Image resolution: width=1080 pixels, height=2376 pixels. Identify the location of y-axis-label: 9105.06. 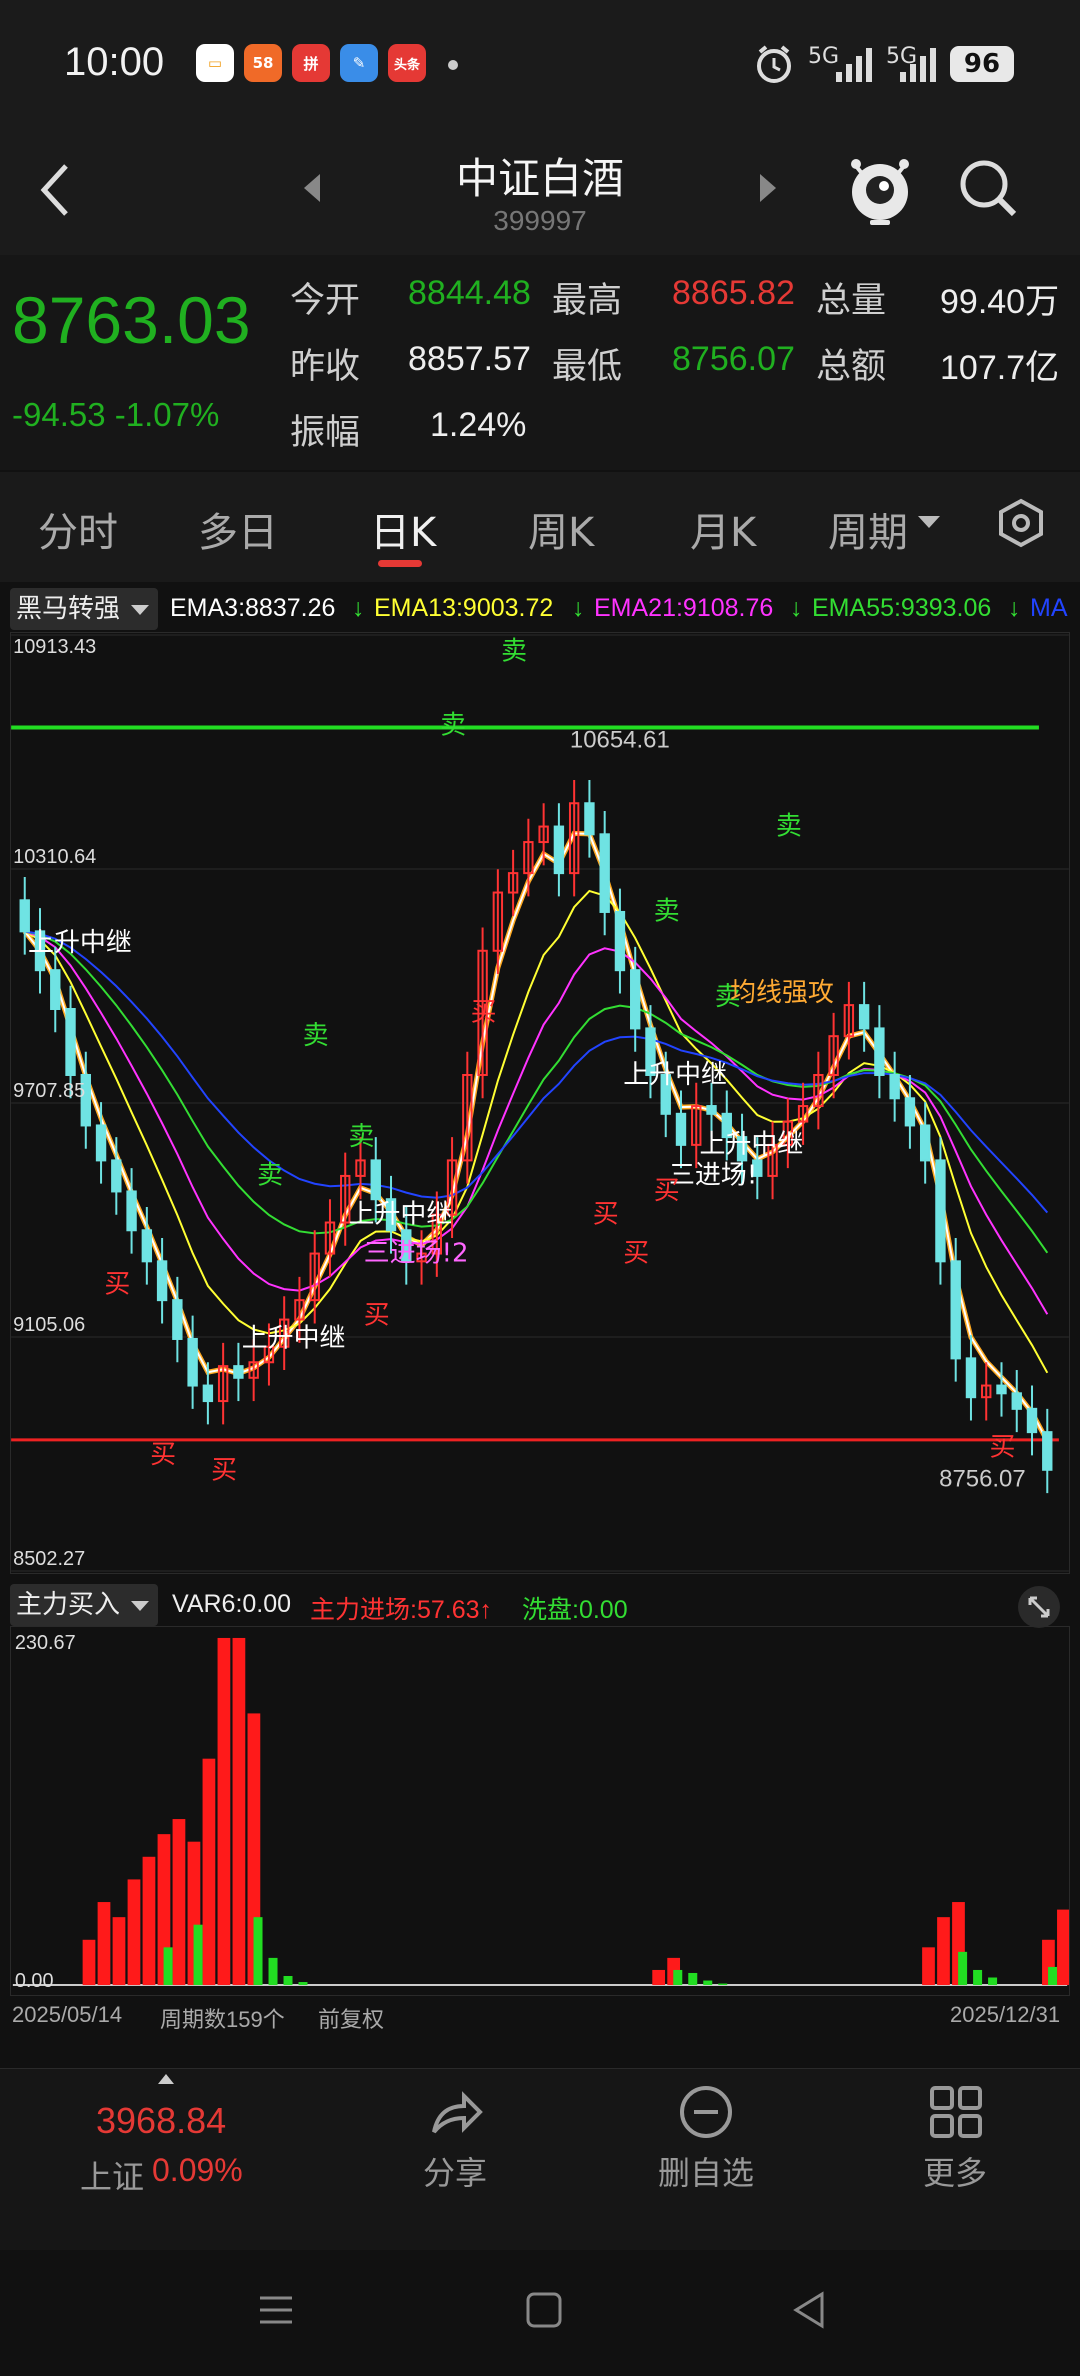
(49, 1325).